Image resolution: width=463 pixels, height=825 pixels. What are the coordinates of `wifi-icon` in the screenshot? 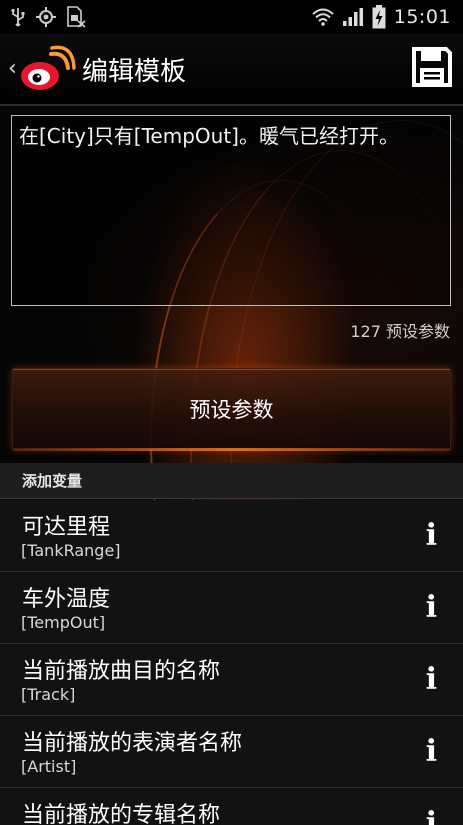 It's located at (323, 17).